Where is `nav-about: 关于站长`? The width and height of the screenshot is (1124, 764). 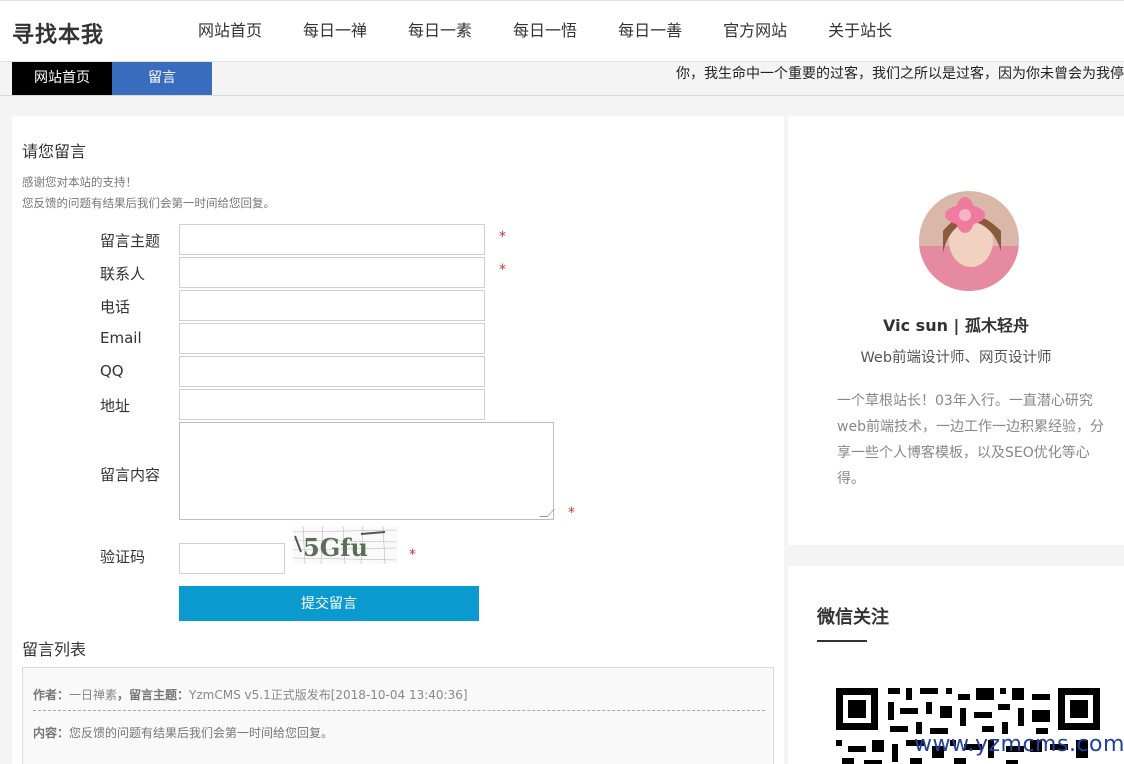
nav-about: 关于站长 is located at coordinates (860, 31).